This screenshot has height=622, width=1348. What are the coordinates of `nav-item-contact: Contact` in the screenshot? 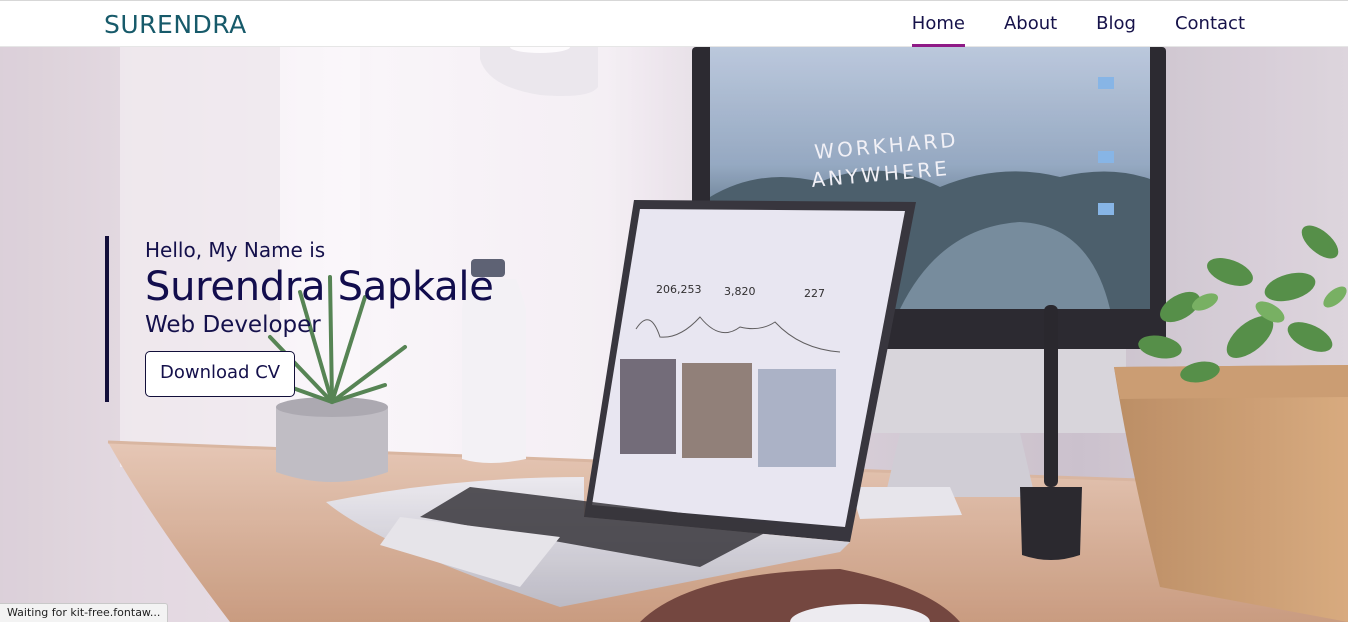 It's located at (1210, 24).